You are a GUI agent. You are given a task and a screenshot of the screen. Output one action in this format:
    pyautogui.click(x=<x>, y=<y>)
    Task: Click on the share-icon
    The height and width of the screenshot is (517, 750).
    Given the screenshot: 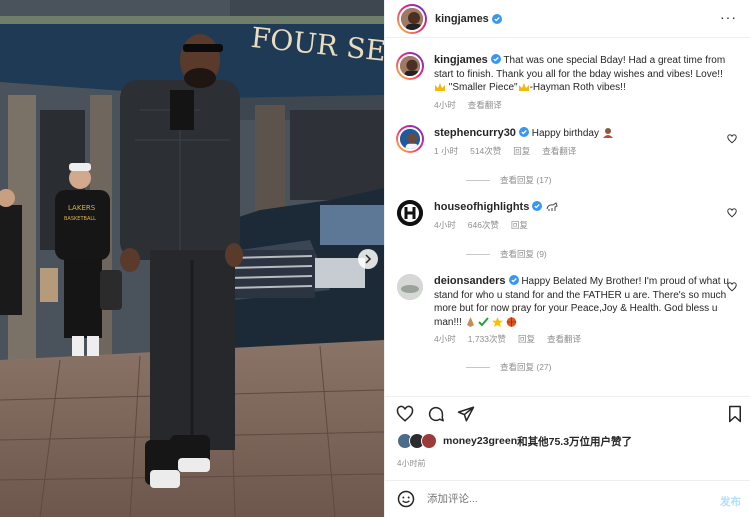 What is the action you would take?
    pyautogui.click(x=466, y=414)
    